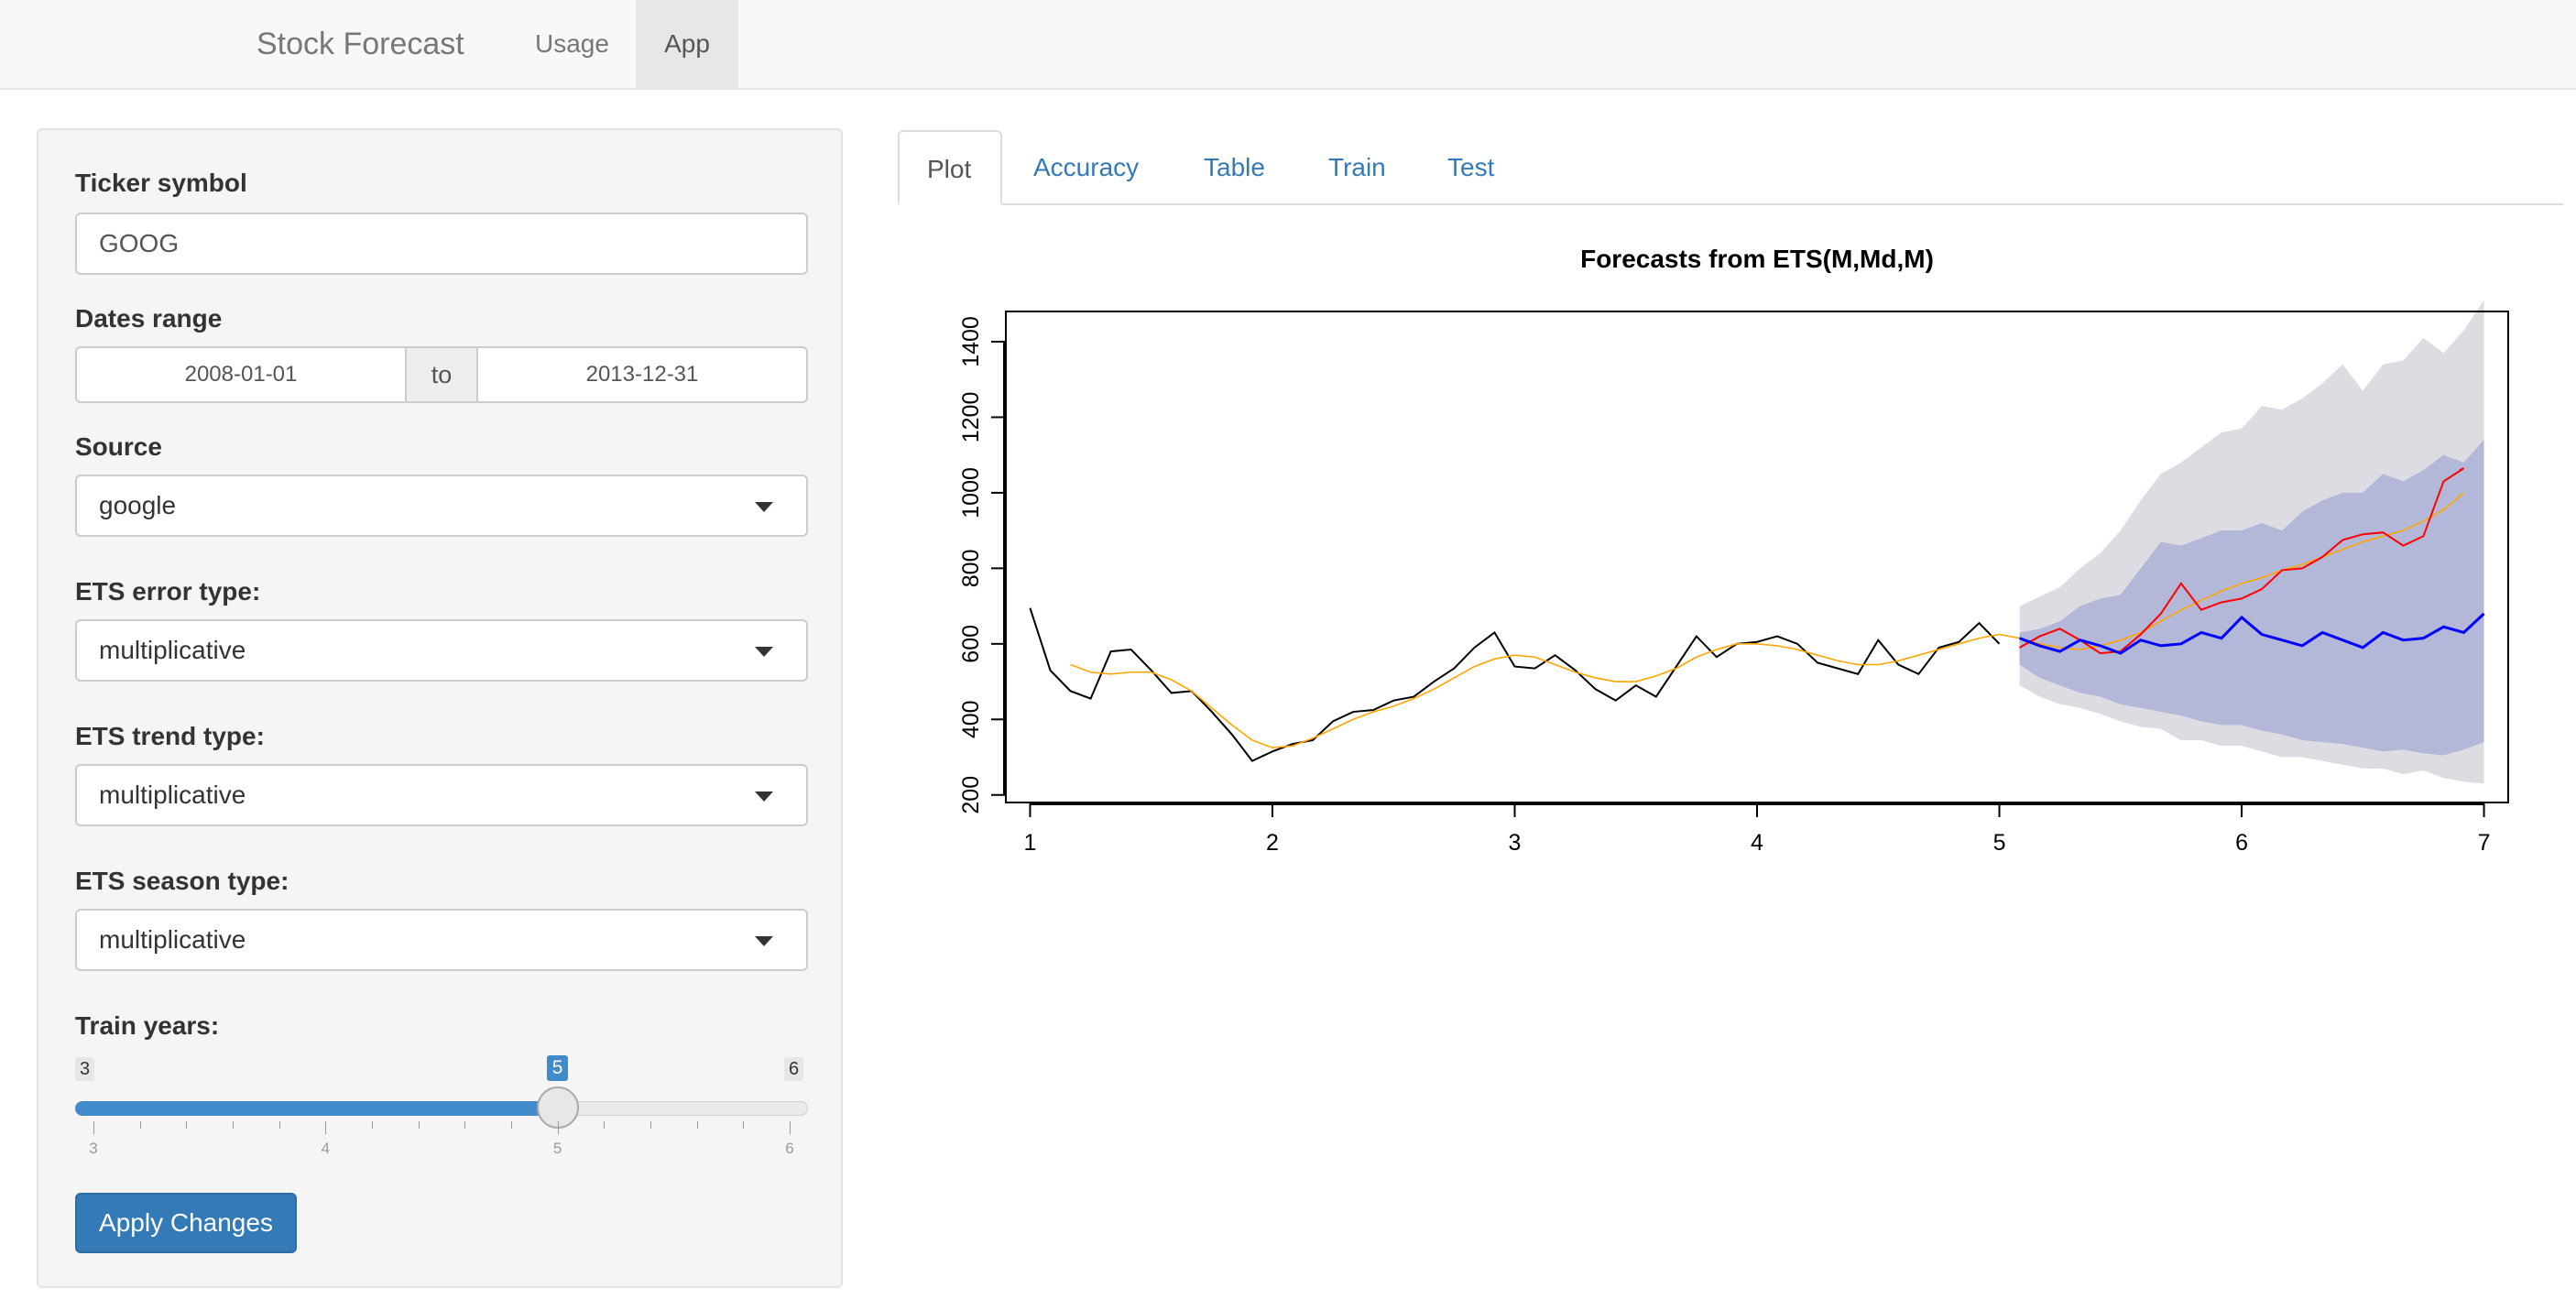 The width and height of the screenshot is (2576, 1310). I want to click on series-history-line, so click(1515, 684).